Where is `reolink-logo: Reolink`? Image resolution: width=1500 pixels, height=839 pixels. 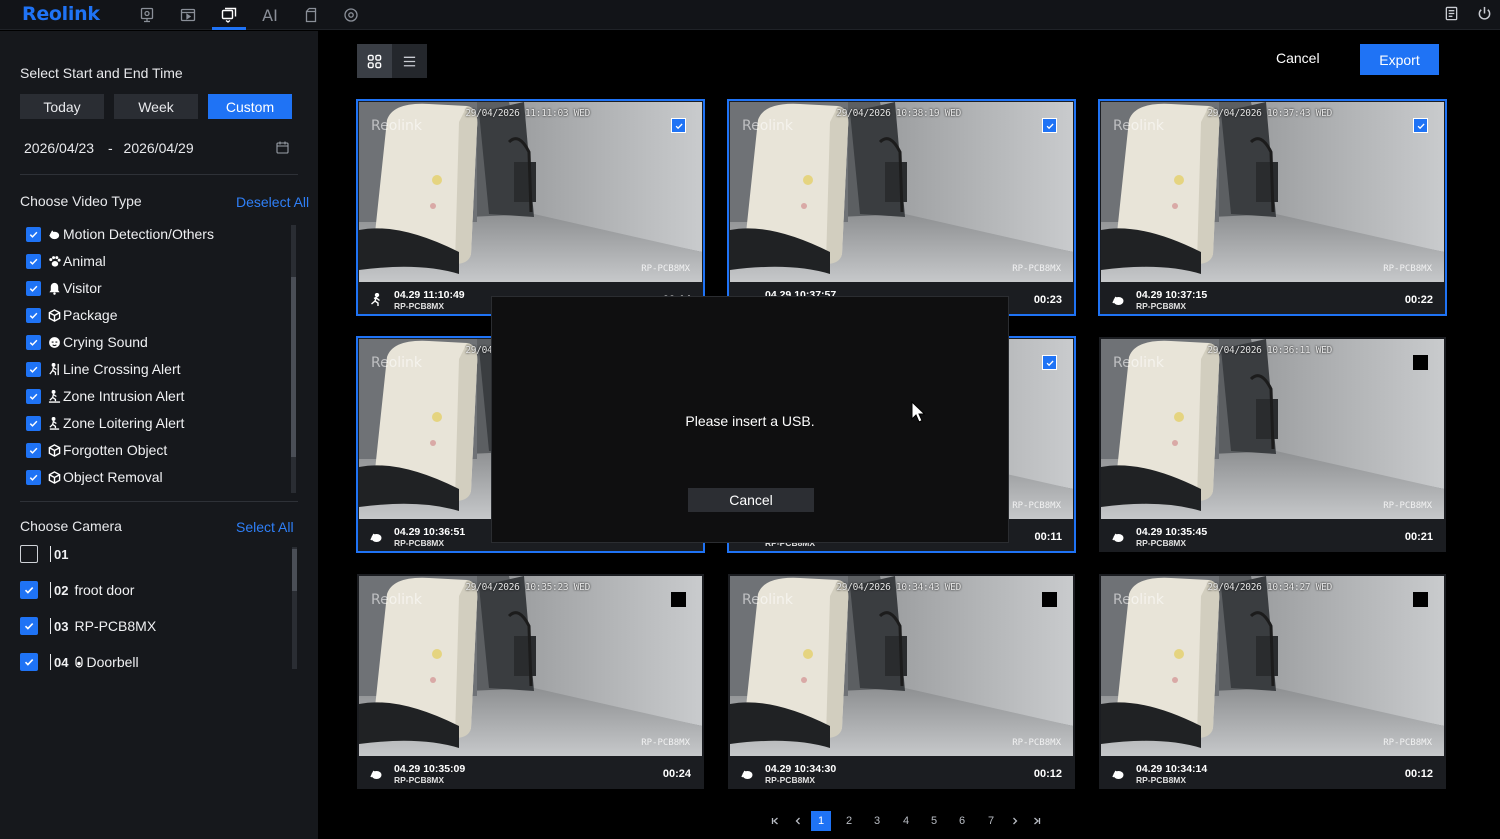 reolink-logo: Reolink is located at coordinates (61, 14).